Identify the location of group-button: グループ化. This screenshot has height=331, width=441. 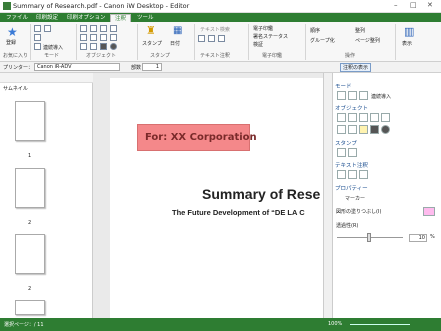
(322, 40).